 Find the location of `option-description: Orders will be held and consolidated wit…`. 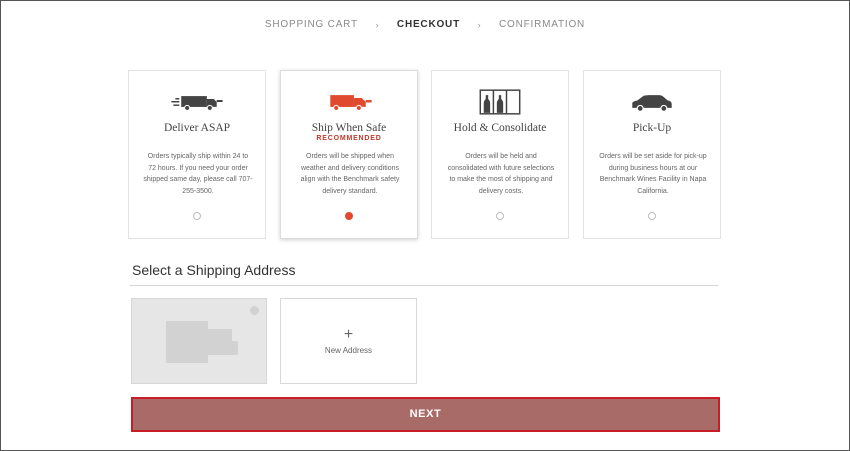

option-description: Orders will be held and consolidated wit… is located at coordinates (501, 174).